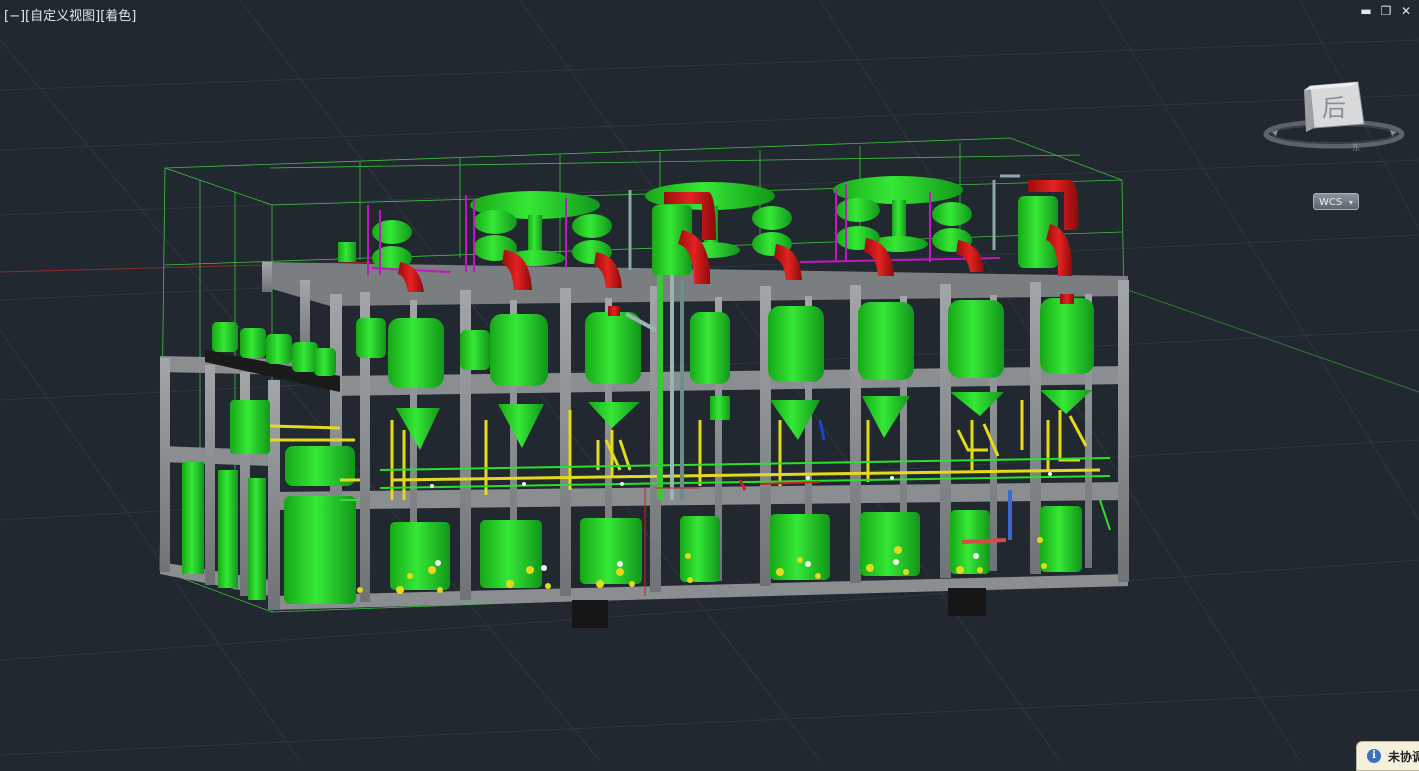  I want to click on wcs-menu-button: WCS ▾, so click(1336, 201).